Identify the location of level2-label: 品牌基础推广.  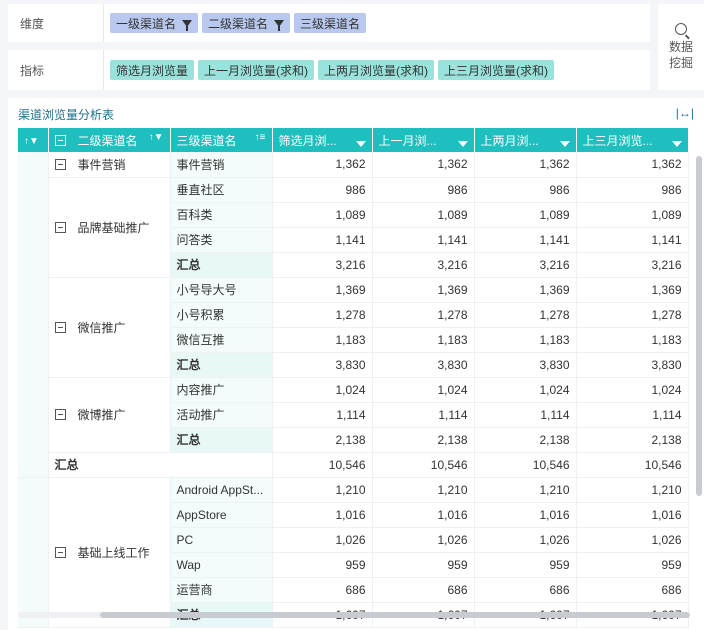
(113, 227).